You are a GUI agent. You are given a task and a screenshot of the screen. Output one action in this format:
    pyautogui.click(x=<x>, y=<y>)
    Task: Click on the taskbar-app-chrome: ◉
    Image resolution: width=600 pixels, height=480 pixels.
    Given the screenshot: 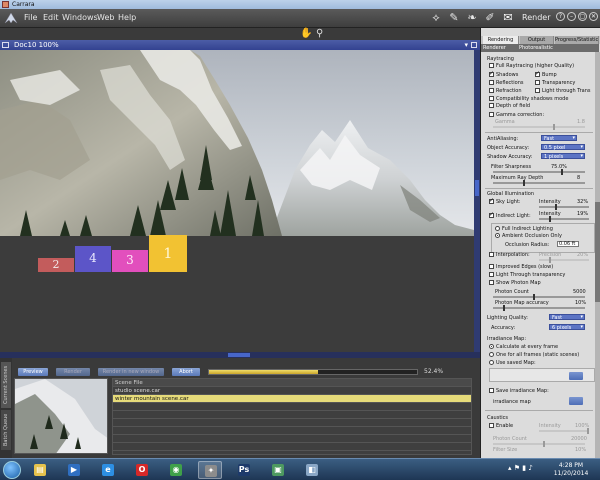 What is the action you would take?
    pyautogui.click(x=176, y=470)
    